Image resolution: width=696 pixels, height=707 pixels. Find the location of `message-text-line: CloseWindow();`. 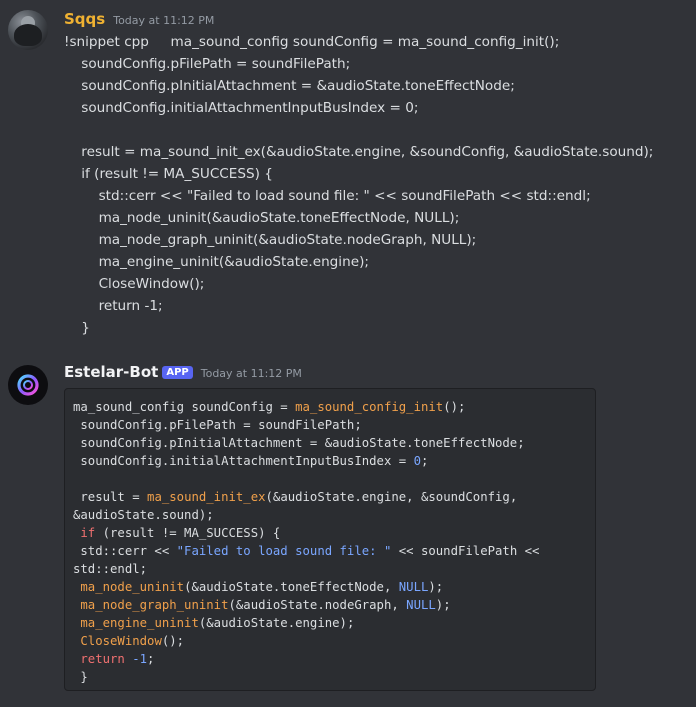

message-text-line: CloseWindow(); is located at coordinates (134, 284).